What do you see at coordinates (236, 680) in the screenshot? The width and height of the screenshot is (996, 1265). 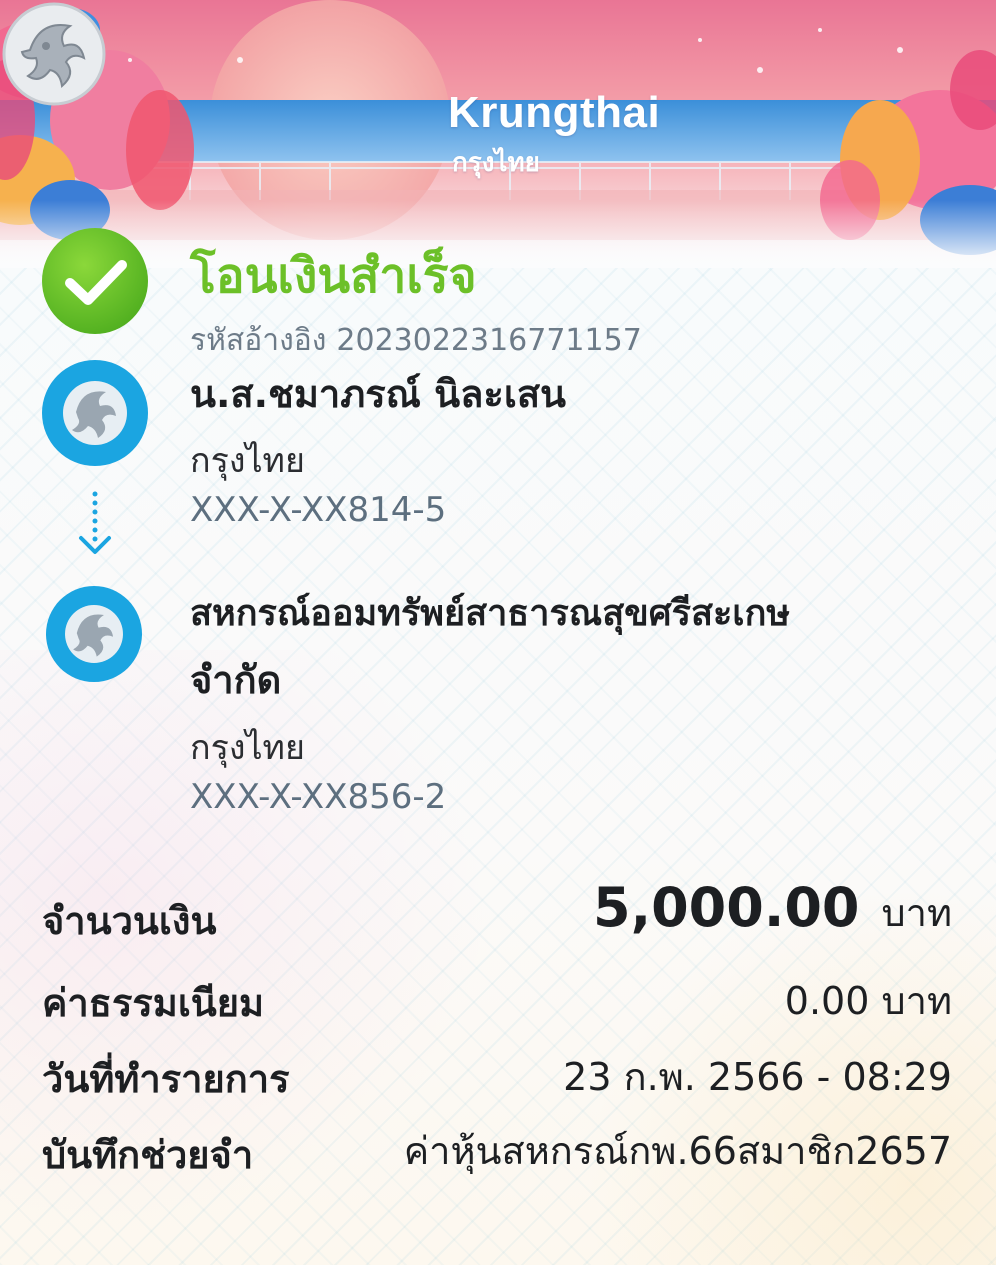 I see `receiver-name-line2: จำกัด` at bounding box center [236, 680].